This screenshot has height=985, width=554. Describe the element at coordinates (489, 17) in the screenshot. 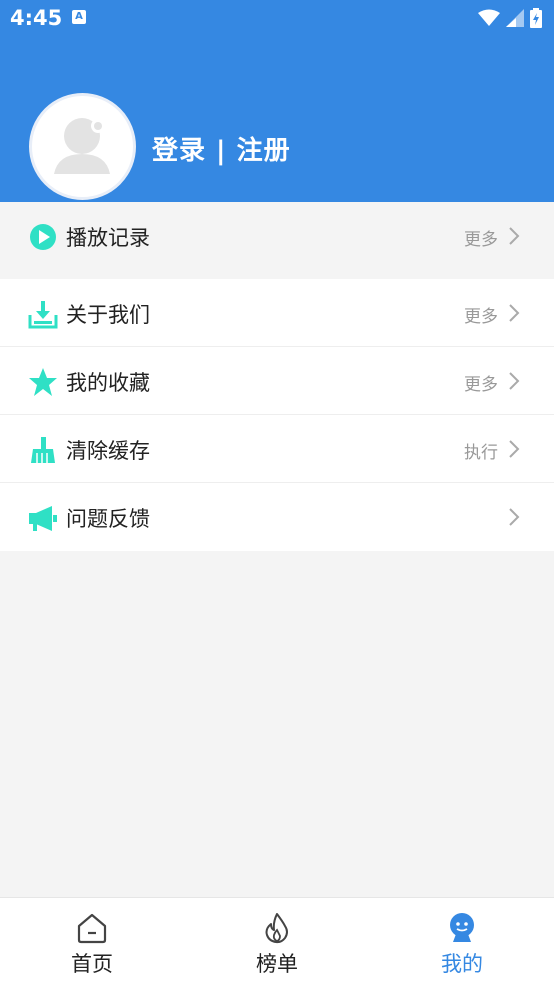

I see `wifi-icon` at that location.